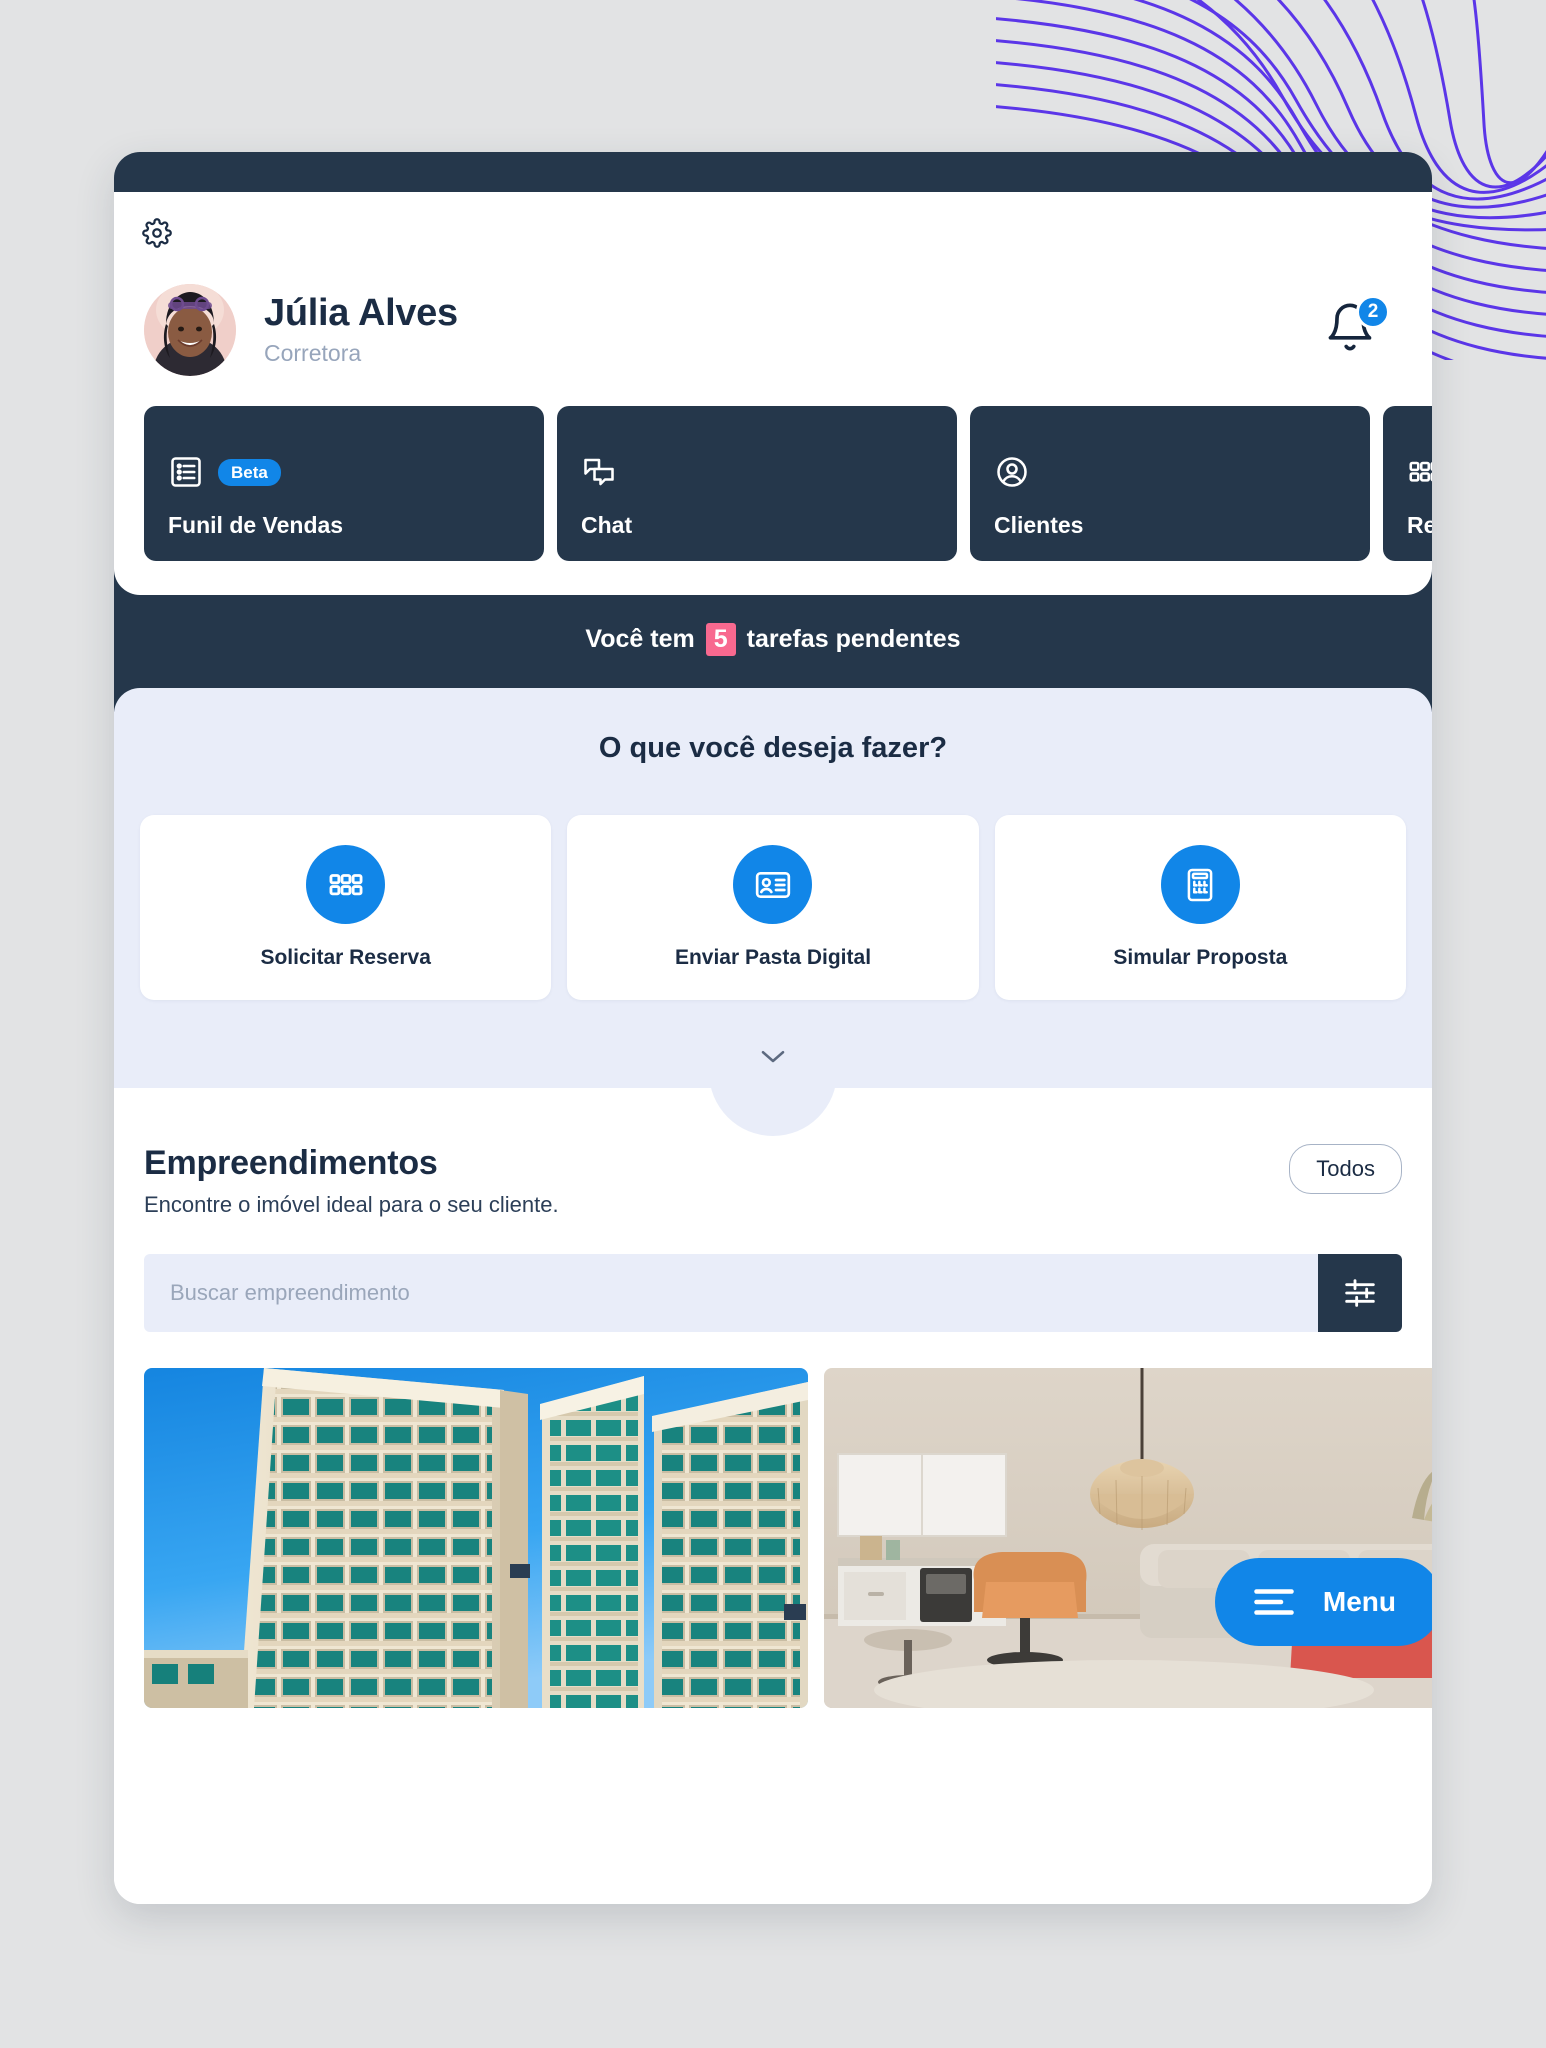 This screenshot has width=1546, height=2048. What do you see at coordinates (731, 1293) in the screenshot?
I see `search-input` at bounding box center [731, 1293].